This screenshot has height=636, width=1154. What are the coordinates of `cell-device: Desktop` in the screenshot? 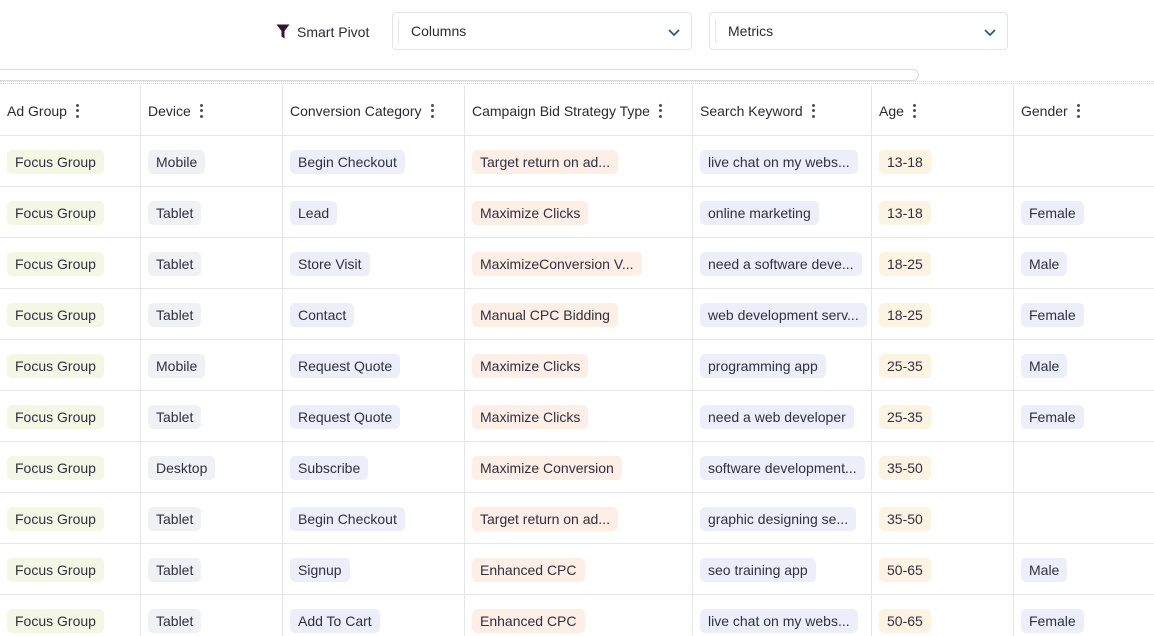 It's located at (211, 467).